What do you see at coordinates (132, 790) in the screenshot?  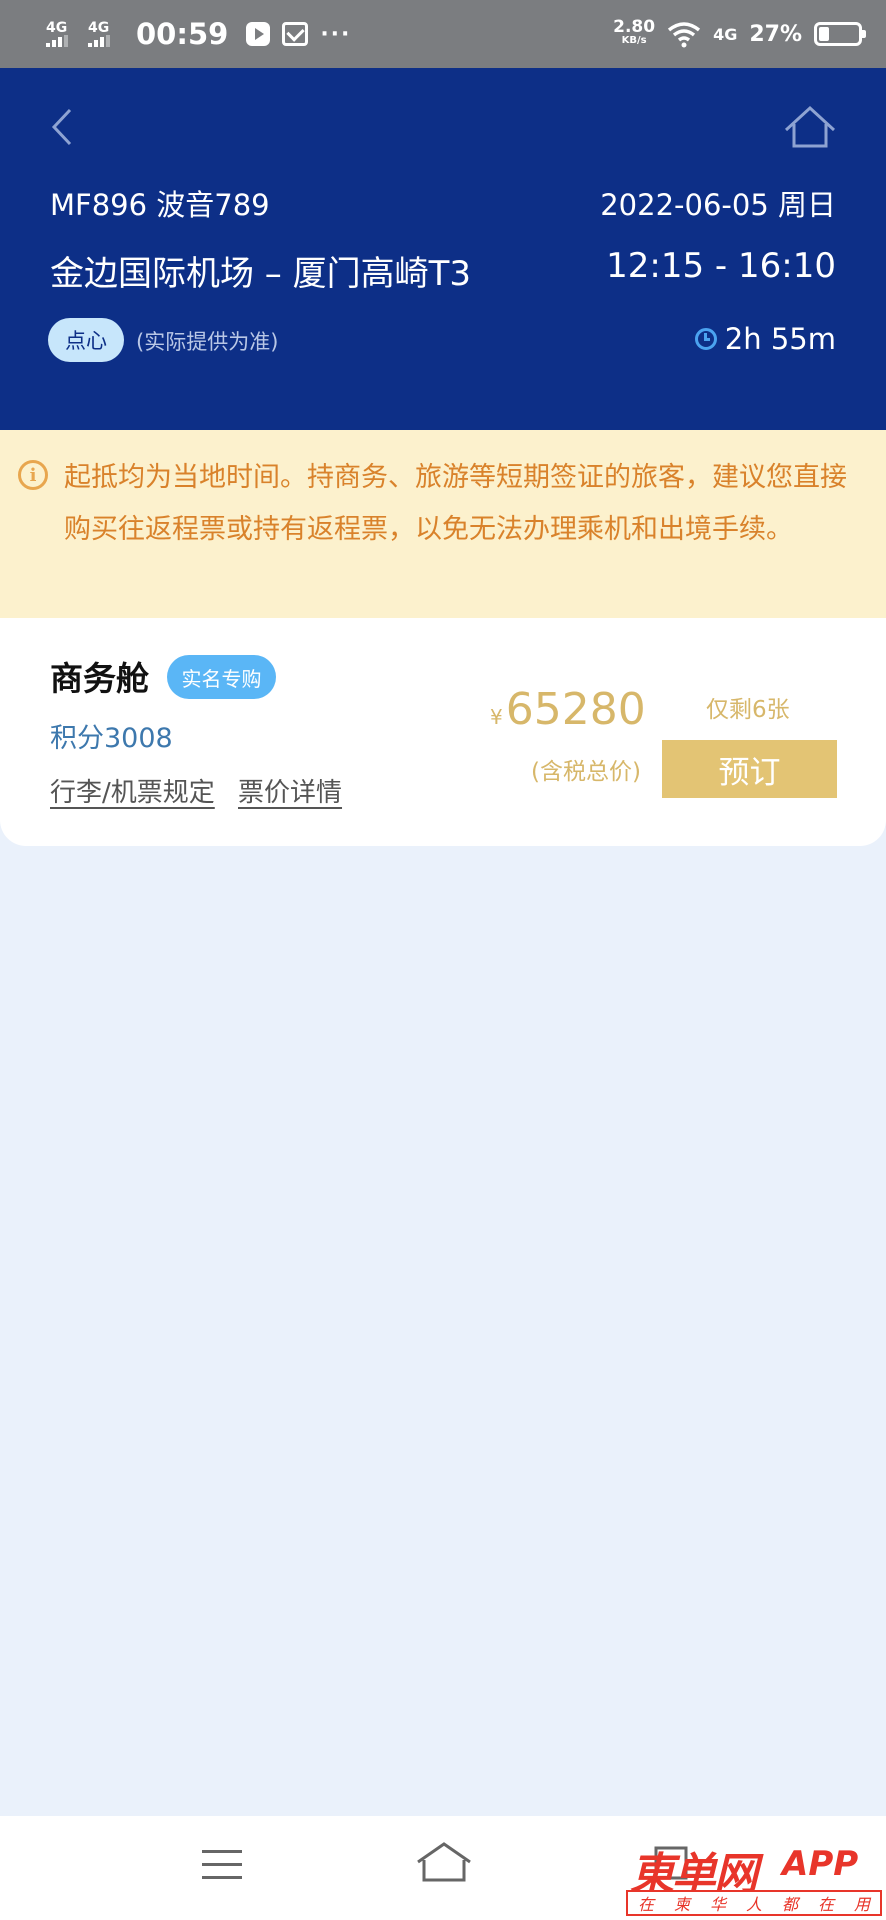 I see `baggage-rules-link: 行李/机票规定` at bounding box center [132, 790].